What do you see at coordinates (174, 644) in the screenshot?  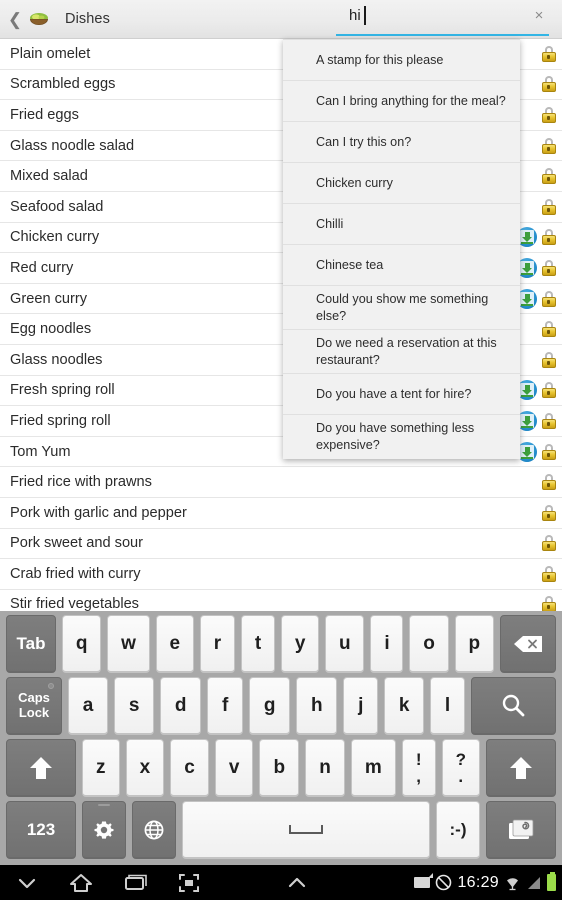 I see `key-e: e` at bounding box center [174, 644].